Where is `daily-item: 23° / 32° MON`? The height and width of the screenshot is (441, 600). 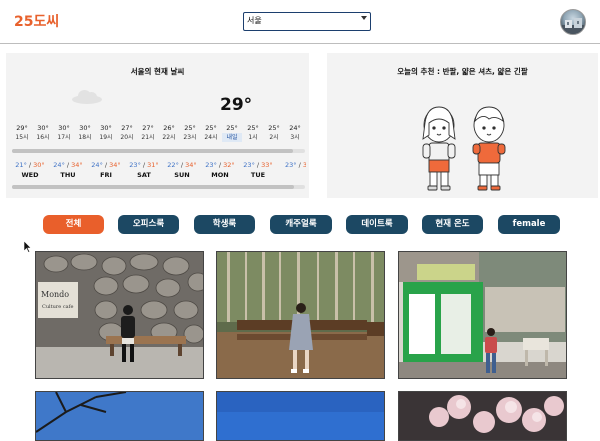 daily-item: 23° / 32° MON is located at coordinates (220, 171).